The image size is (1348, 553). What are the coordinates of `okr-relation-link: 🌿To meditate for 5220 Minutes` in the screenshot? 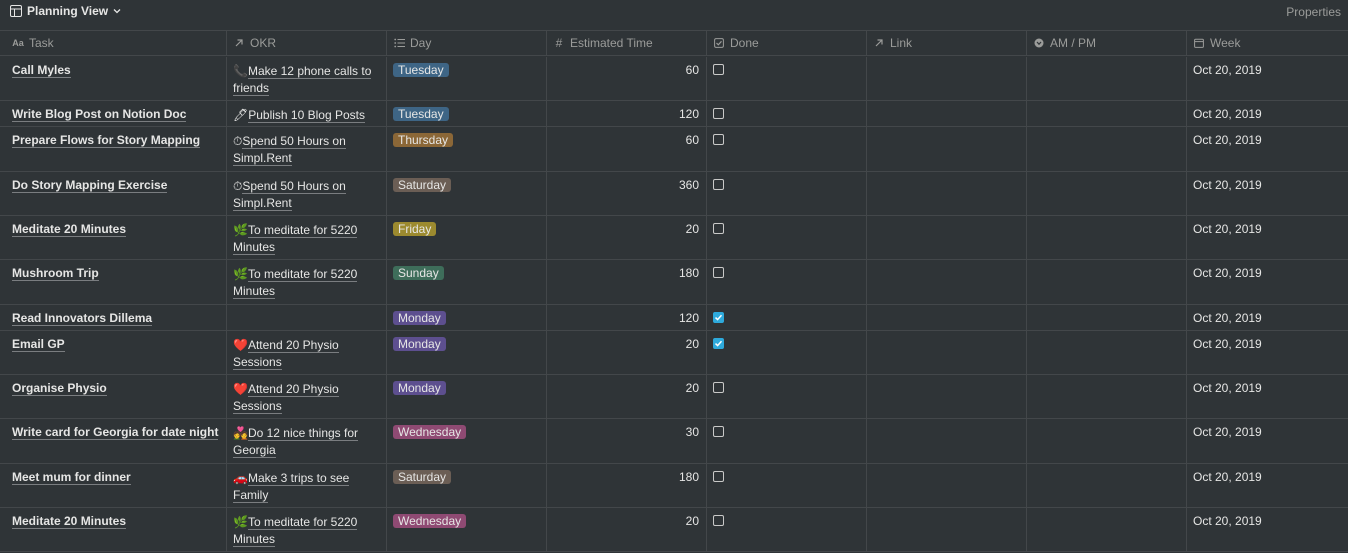 It's located at (306, 531).